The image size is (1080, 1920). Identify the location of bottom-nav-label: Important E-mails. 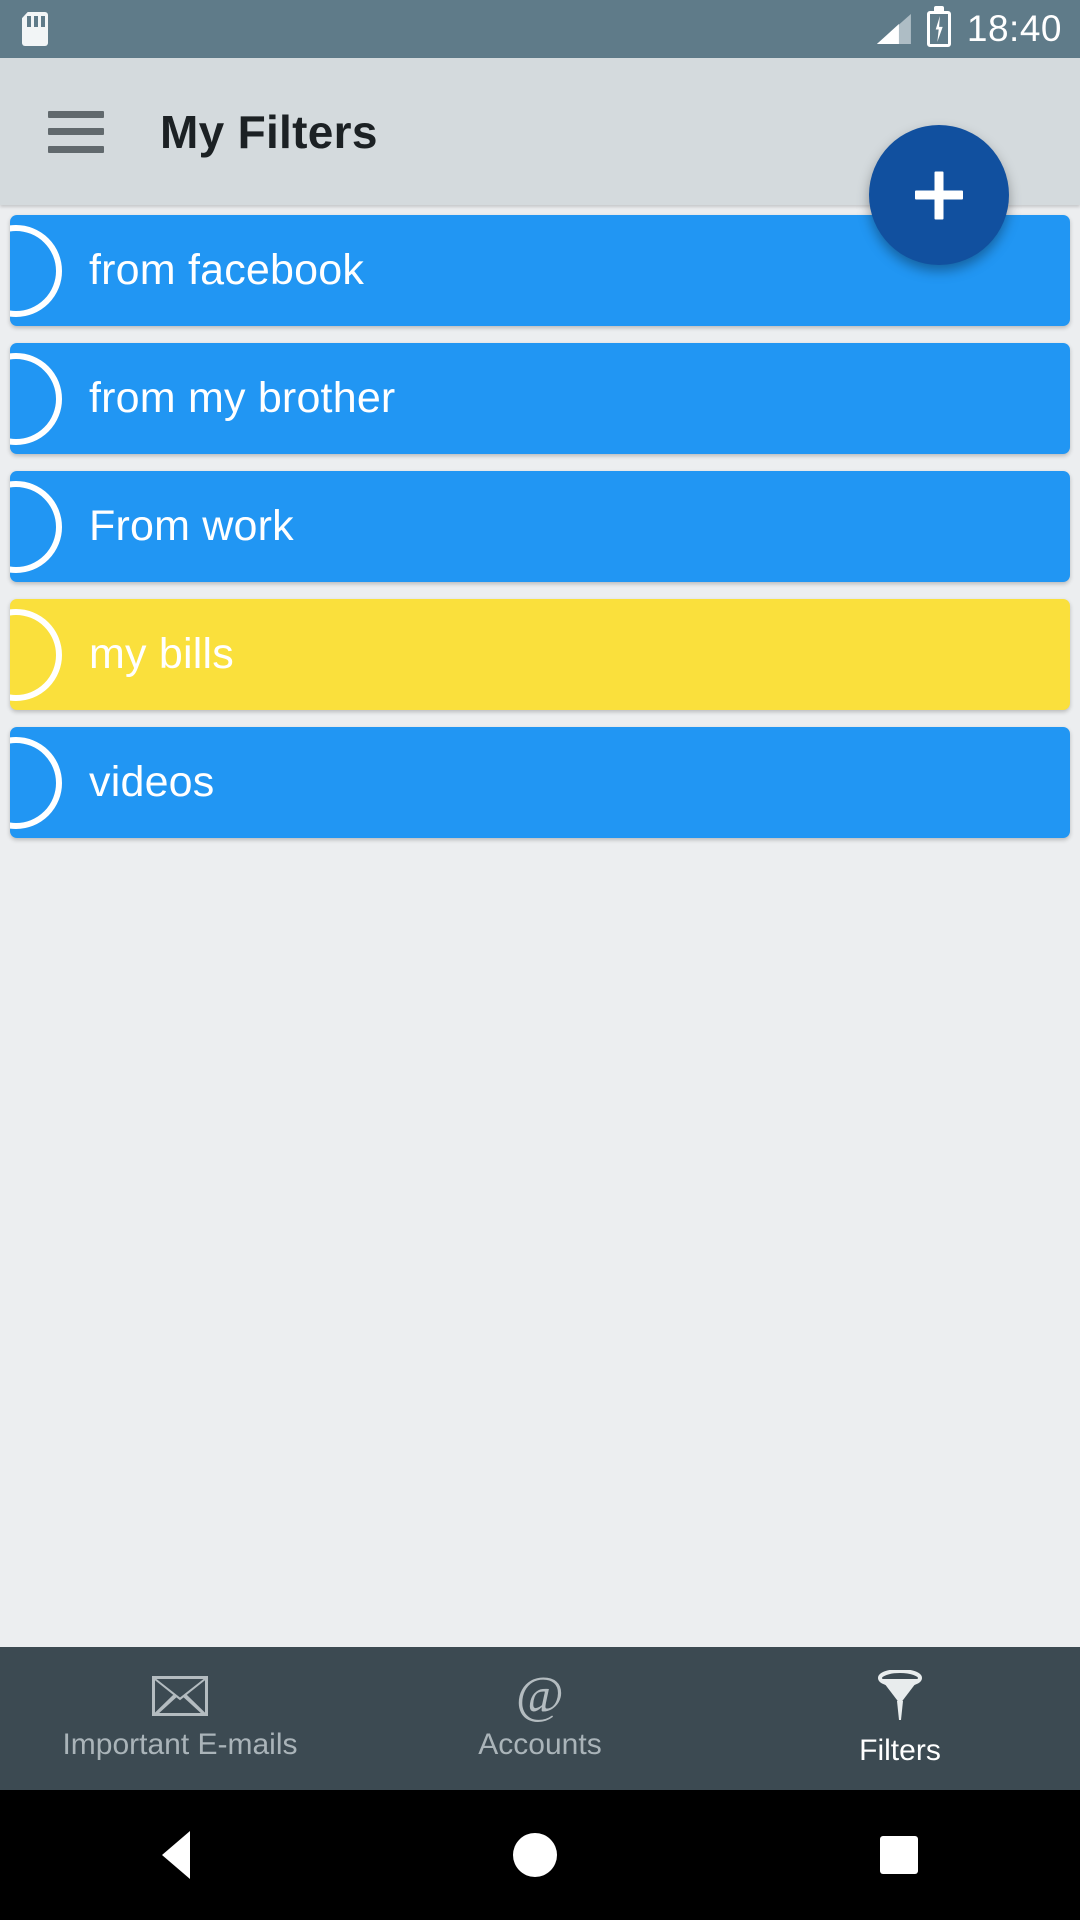
(180, 1744).